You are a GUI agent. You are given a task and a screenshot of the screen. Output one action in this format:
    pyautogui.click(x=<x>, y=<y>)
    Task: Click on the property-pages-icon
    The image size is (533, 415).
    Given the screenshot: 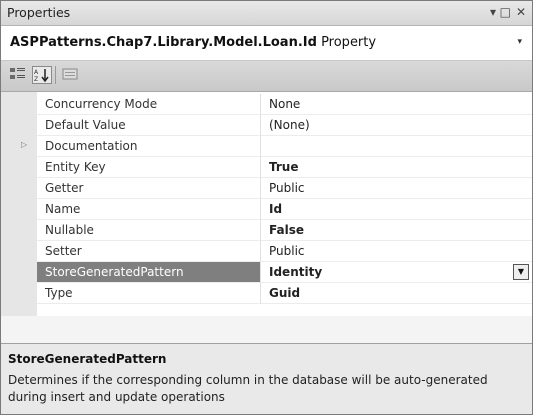 What is the action you would take?
    pyautogui.click(x=70, y=74)
    